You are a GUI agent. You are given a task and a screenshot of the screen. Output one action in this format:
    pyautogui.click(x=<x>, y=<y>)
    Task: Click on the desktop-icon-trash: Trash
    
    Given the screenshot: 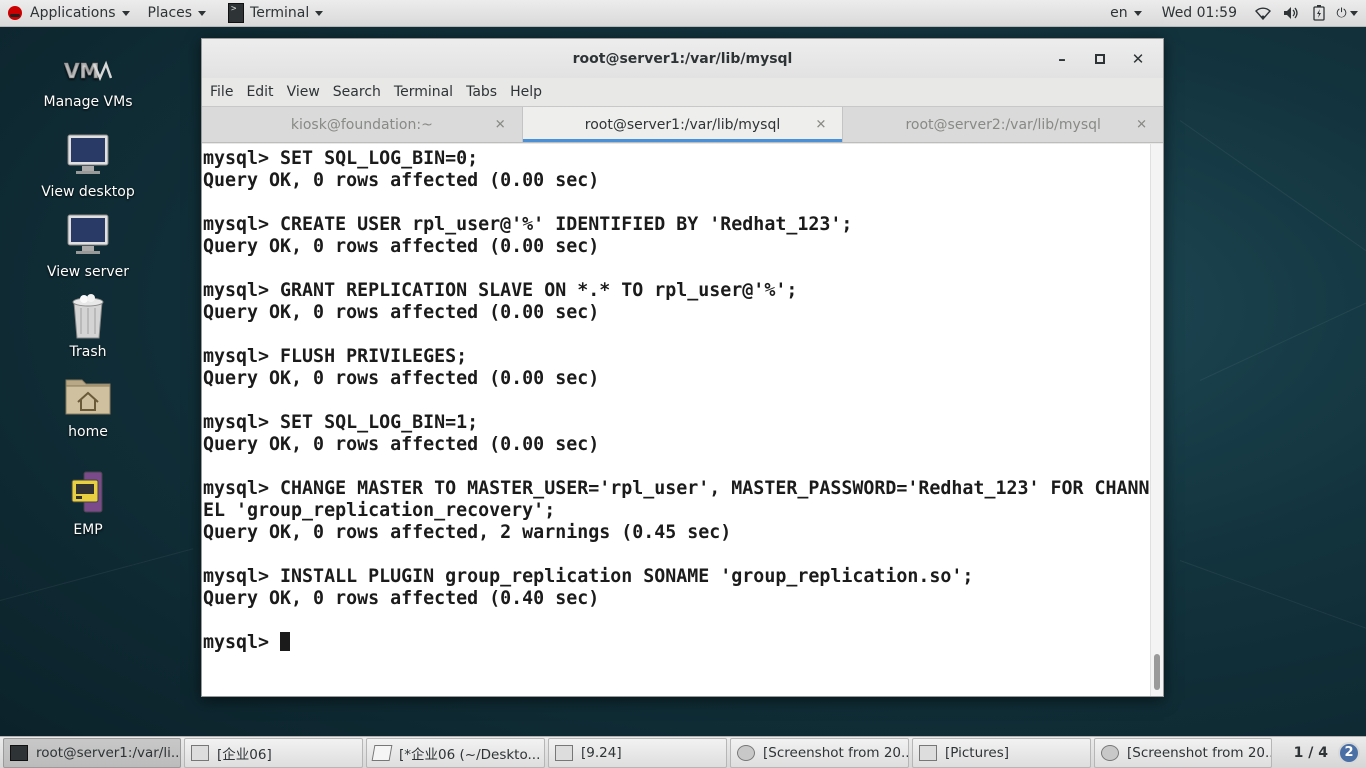 What is the action you would take?
    pyautogui.click(x=88, y=326)
    